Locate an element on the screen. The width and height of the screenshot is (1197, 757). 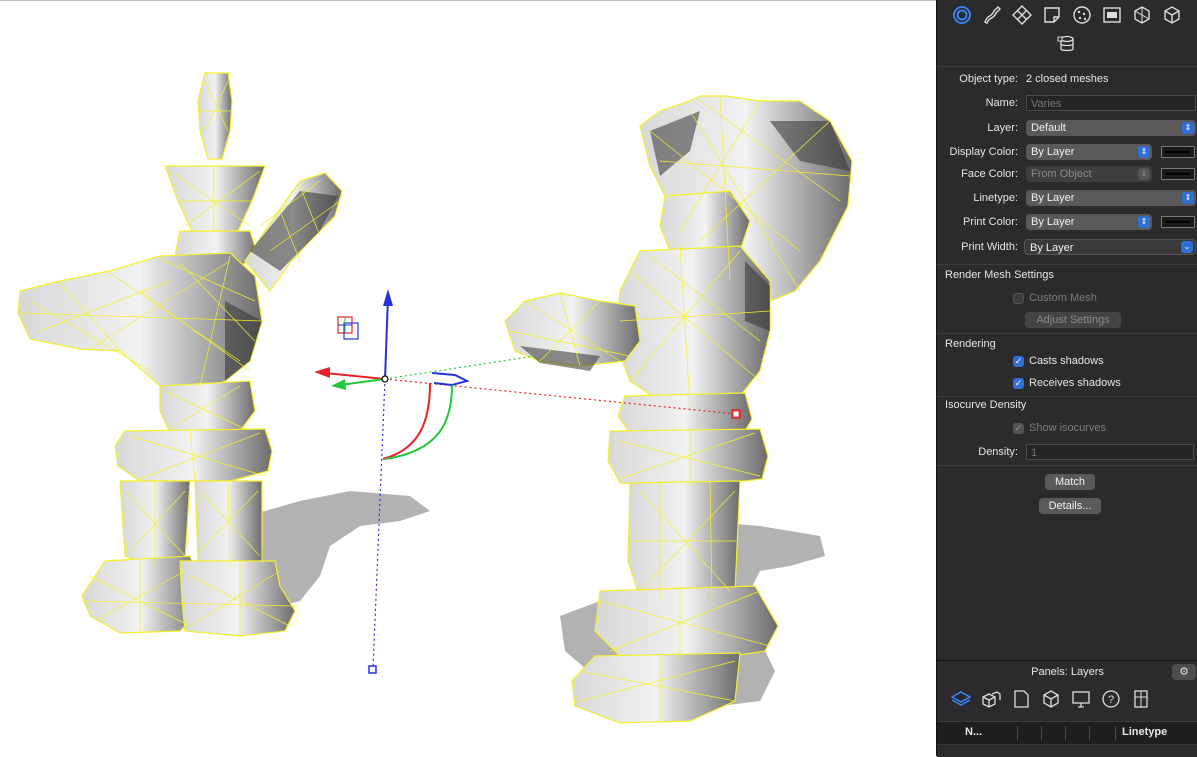
density-label: Density: is located at coordinates (998, 452).